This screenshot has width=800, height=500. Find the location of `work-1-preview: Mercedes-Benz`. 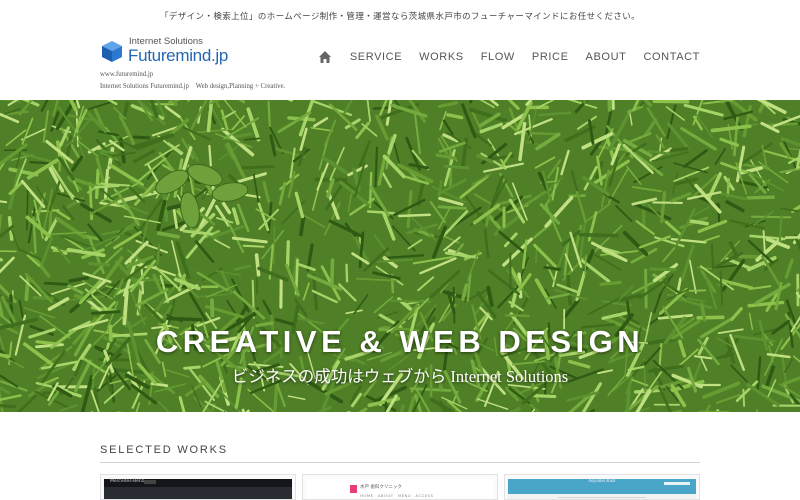

work-1-preview: Mercedes-Benz is located at coordinates (198, 489).